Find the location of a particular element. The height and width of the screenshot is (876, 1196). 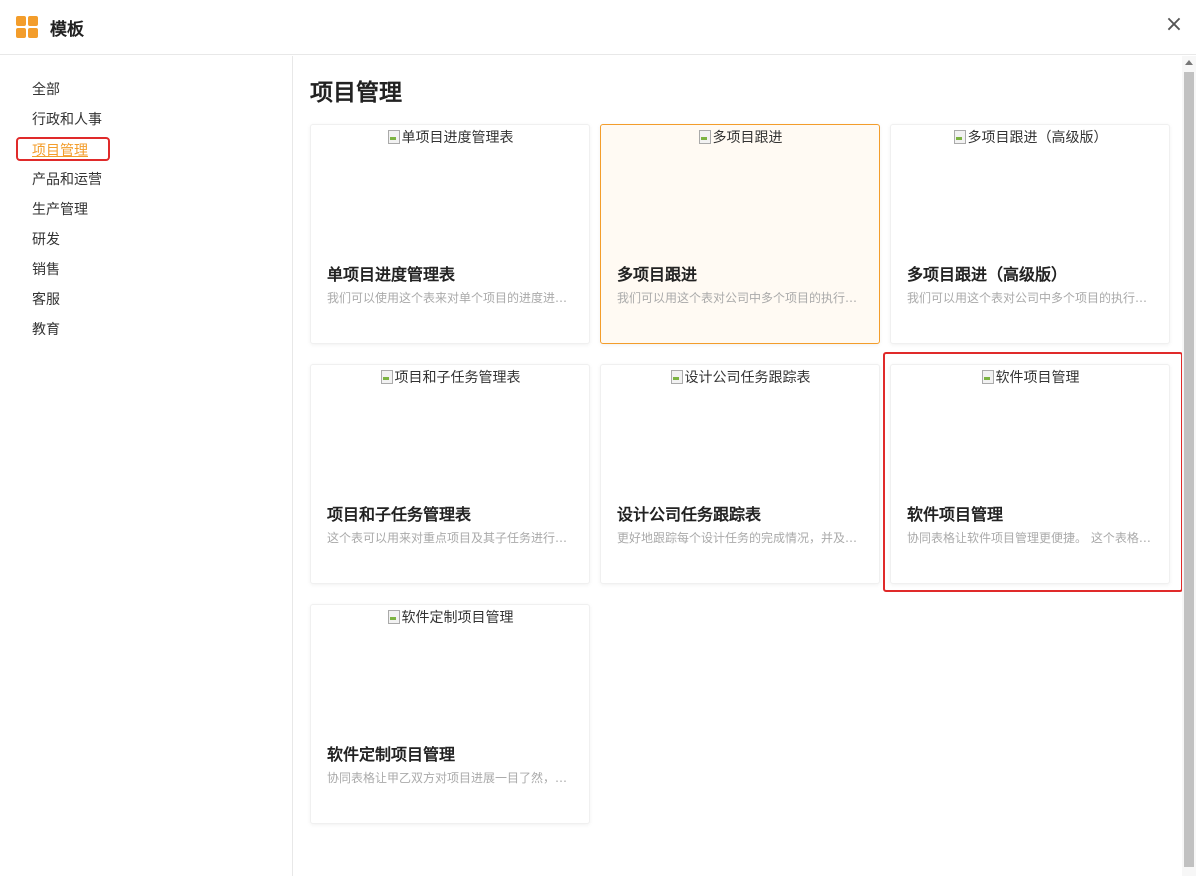

close-icon: × is located at coordinates (1174, 25).